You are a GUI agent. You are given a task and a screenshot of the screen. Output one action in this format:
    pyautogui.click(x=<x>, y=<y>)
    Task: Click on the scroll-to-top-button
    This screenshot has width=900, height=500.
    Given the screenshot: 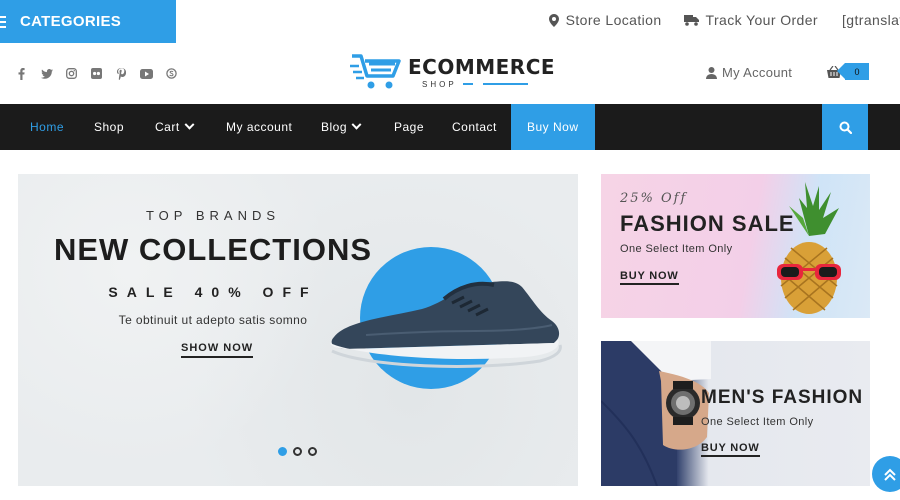 What is the action you would take?
    pyautogui.click(x=886, y=474)
    